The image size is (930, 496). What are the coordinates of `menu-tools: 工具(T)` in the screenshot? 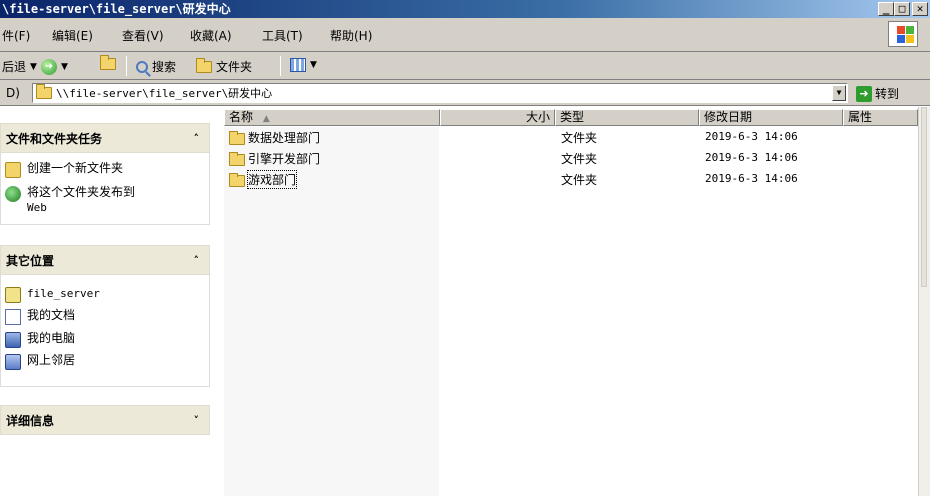 It's located at (282, 35).